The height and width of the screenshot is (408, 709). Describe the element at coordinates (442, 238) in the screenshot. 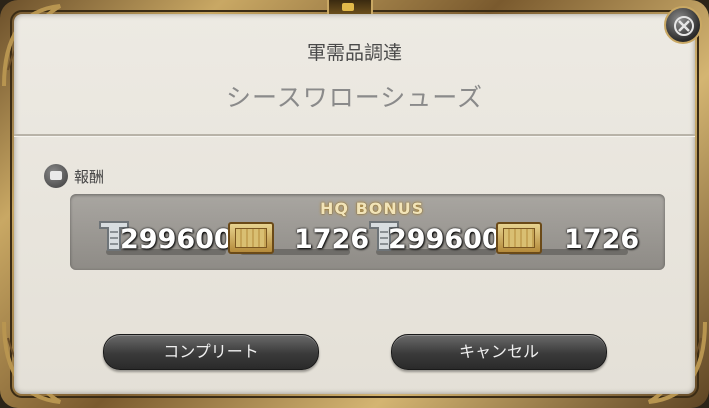

I see `hq-reward-item-exp: 2996000` at that location.